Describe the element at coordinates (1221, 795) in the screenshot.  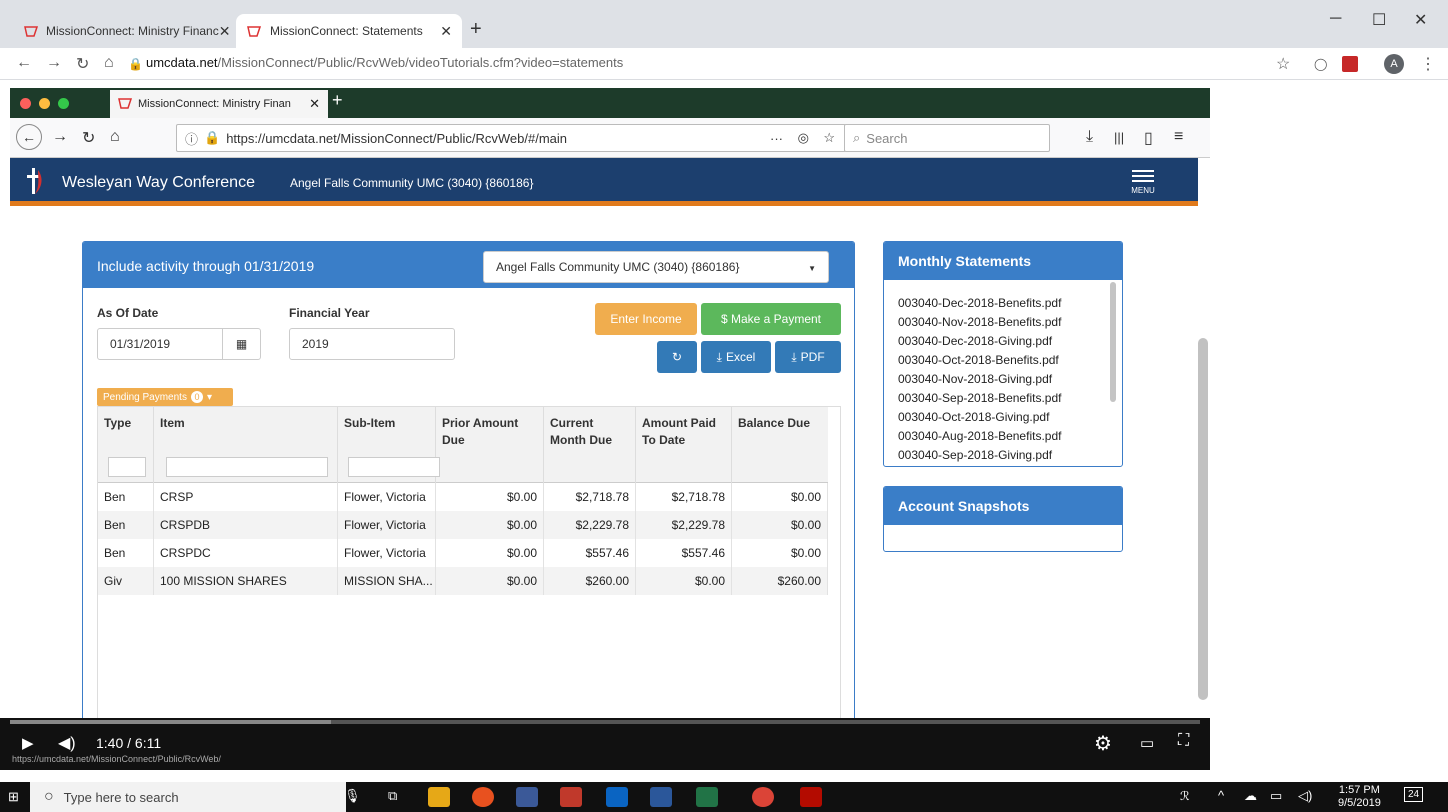
I see `tray-chevron-icon: ^` at that location.